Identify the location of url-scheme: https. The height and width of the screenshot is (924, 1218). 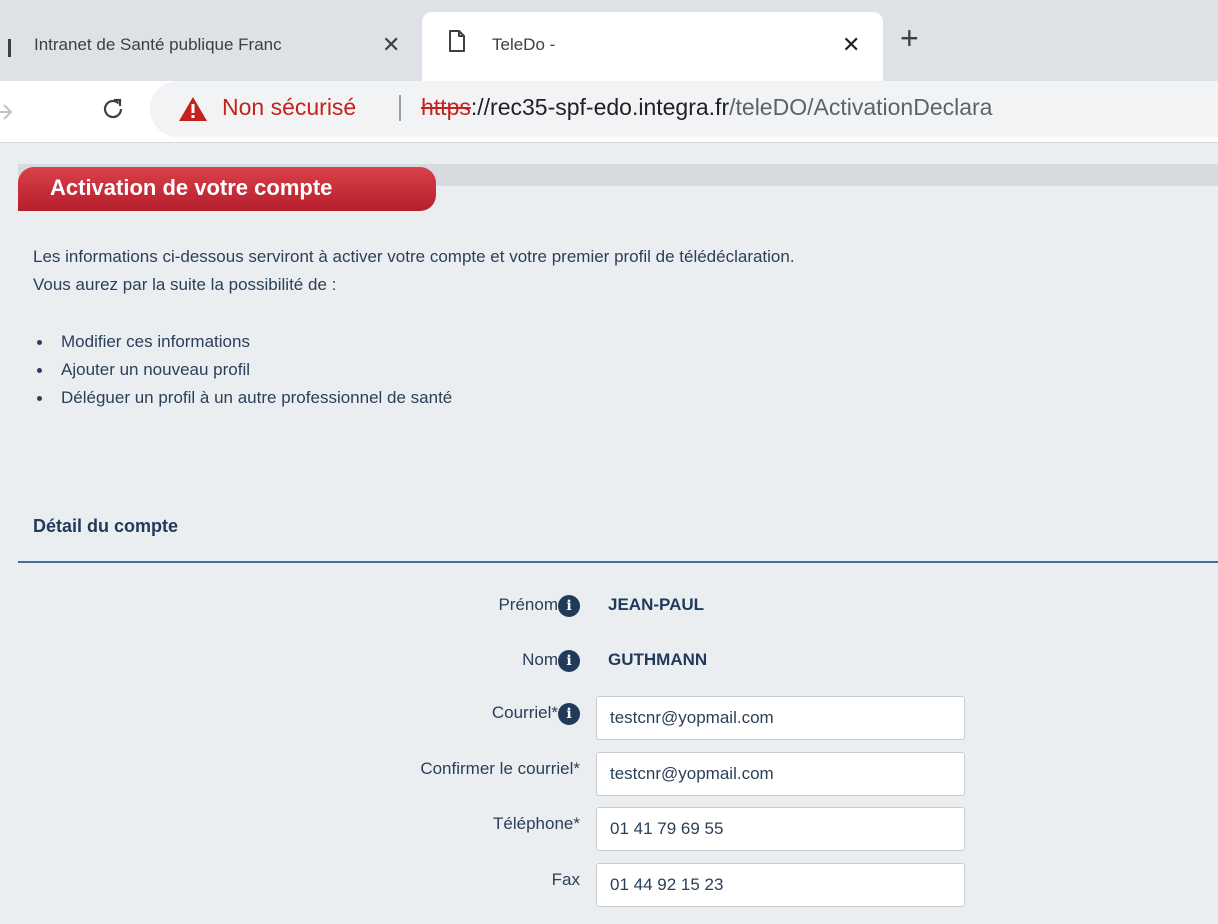
(446, 107).